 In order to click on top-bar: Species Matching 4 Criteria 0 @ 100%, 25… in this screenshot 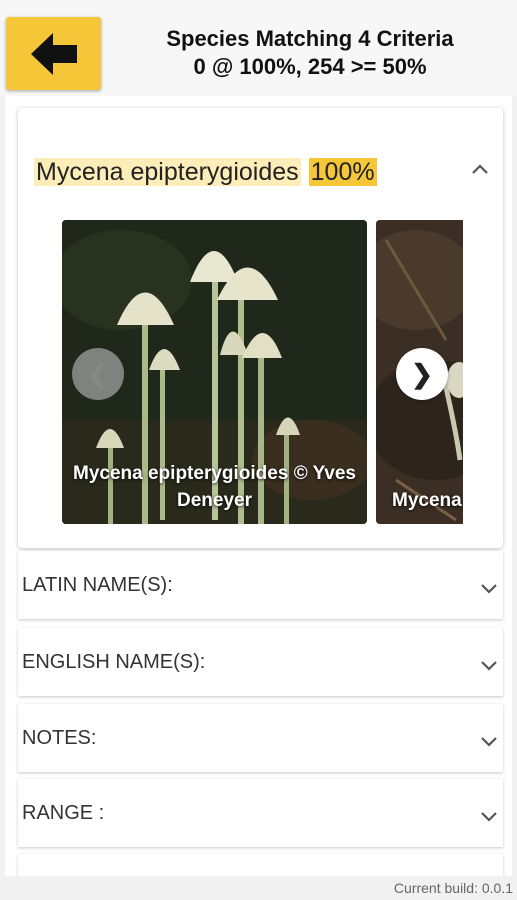, I will do `click(258, 48)`.